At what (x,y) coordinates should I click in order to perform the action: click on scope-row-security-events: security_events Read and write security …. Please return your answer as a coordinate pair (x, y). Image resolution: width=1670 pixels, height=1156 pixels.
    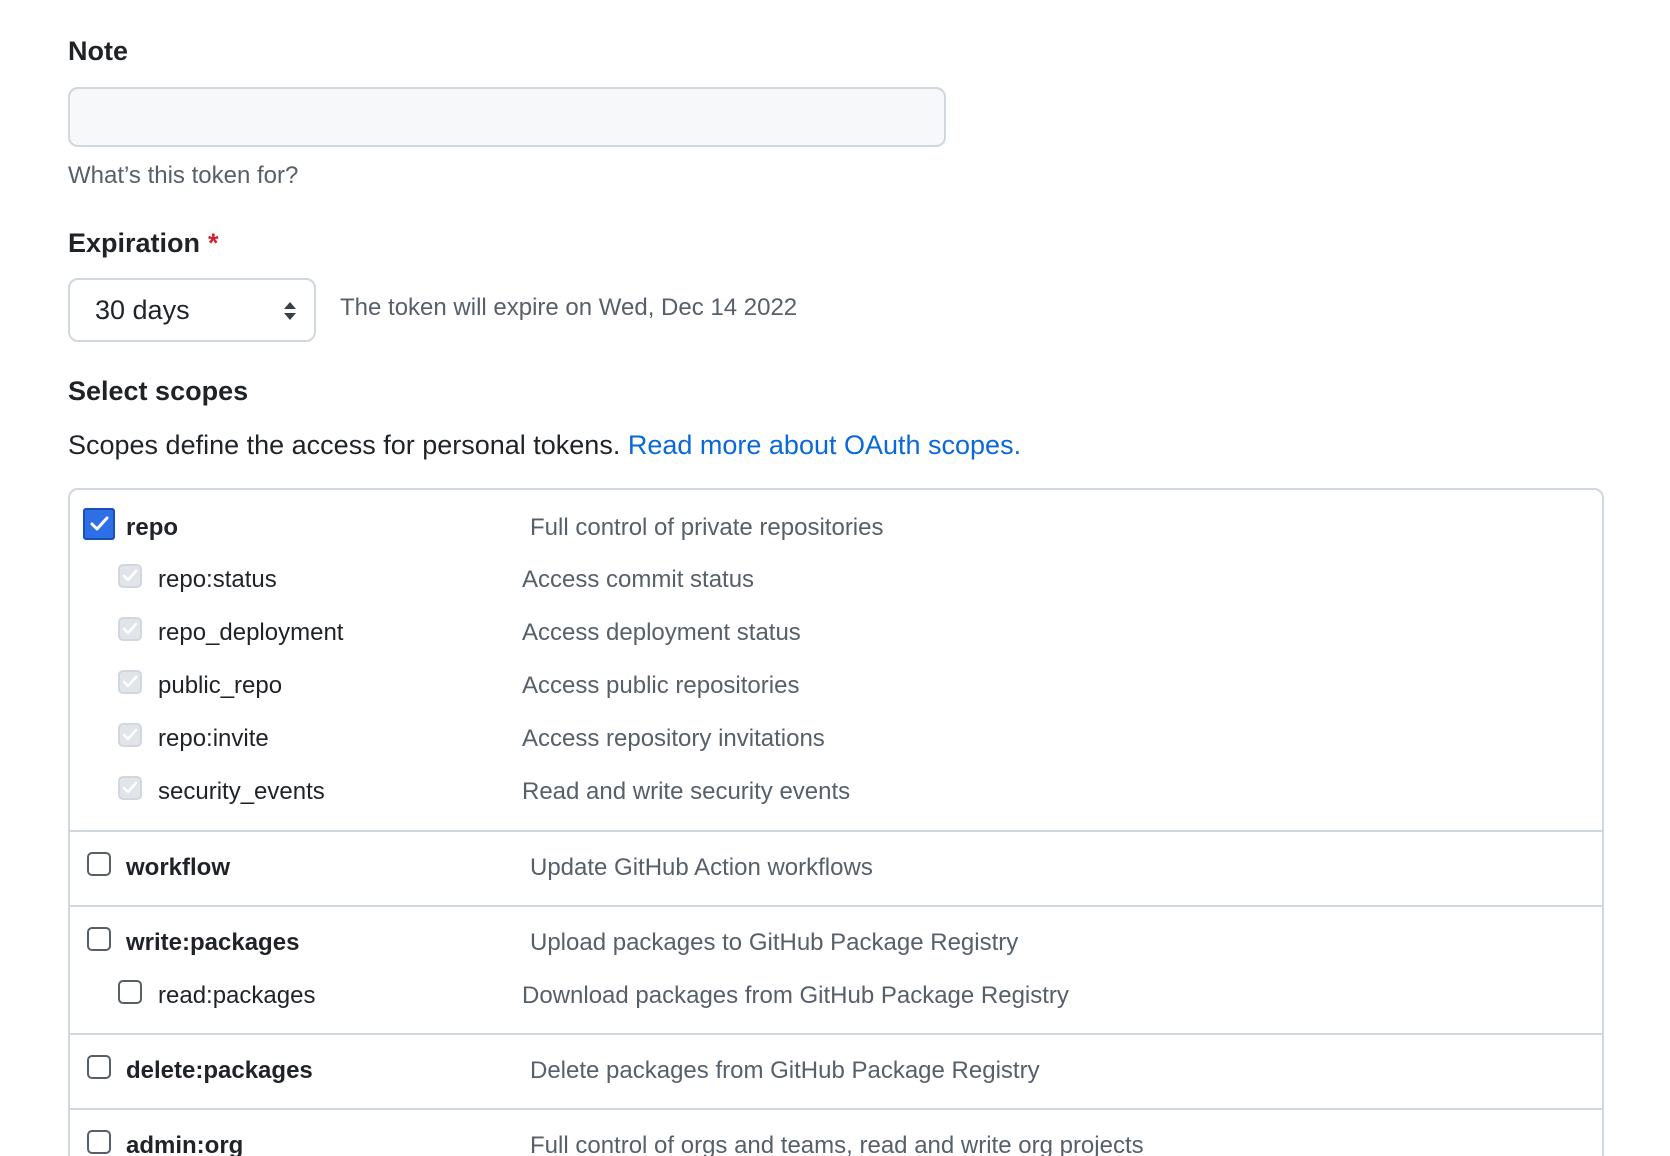
    Looking at the image, I should click on (836, 796).